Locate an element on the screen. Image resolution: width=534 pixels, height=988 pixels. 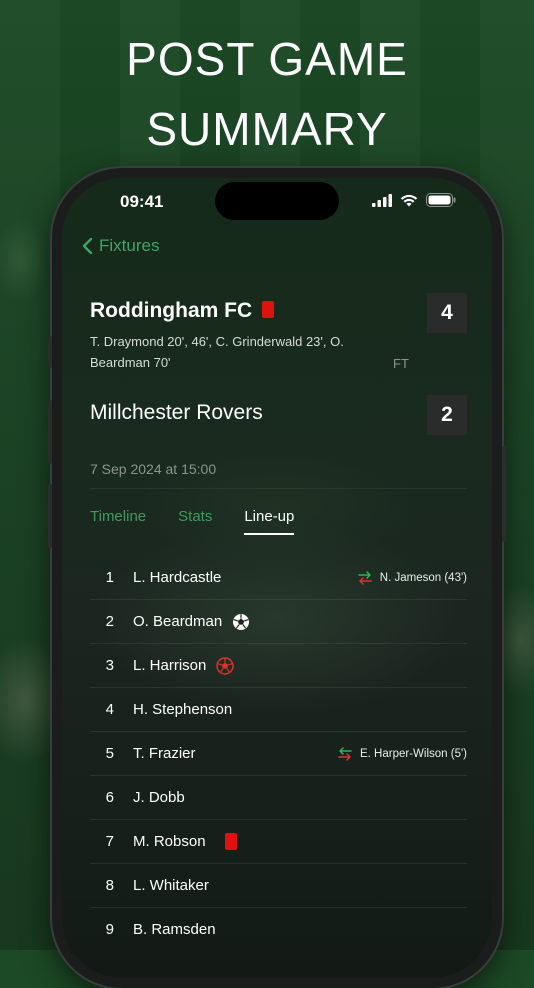
substitute-name: N. Jameson (43') is located at coordinates (423, 577).